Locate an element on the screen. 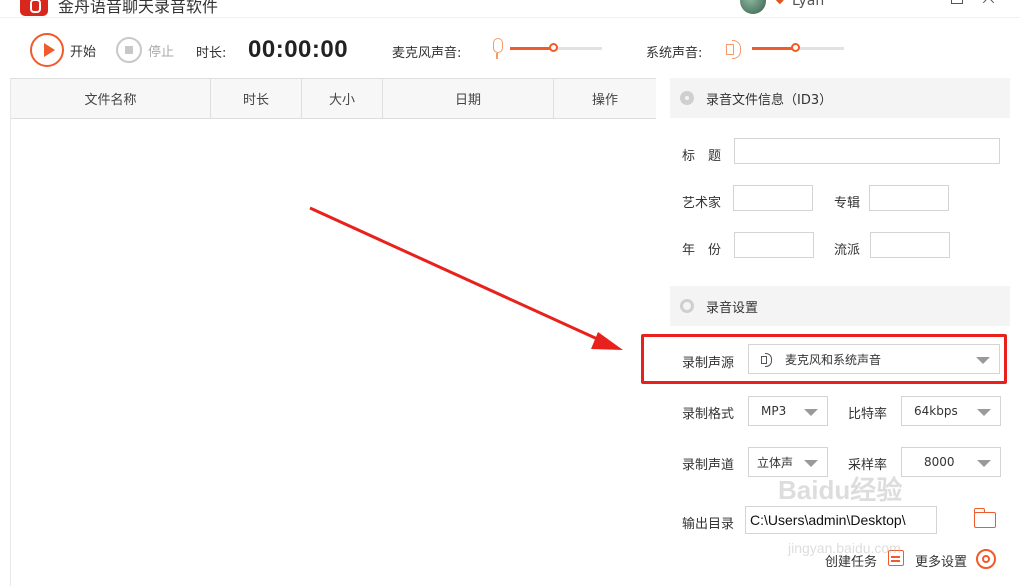 This screenshot has height=586, width=1020. id3-section-title: 录音文件信息（ID3） is located at coordinates (769, 100).